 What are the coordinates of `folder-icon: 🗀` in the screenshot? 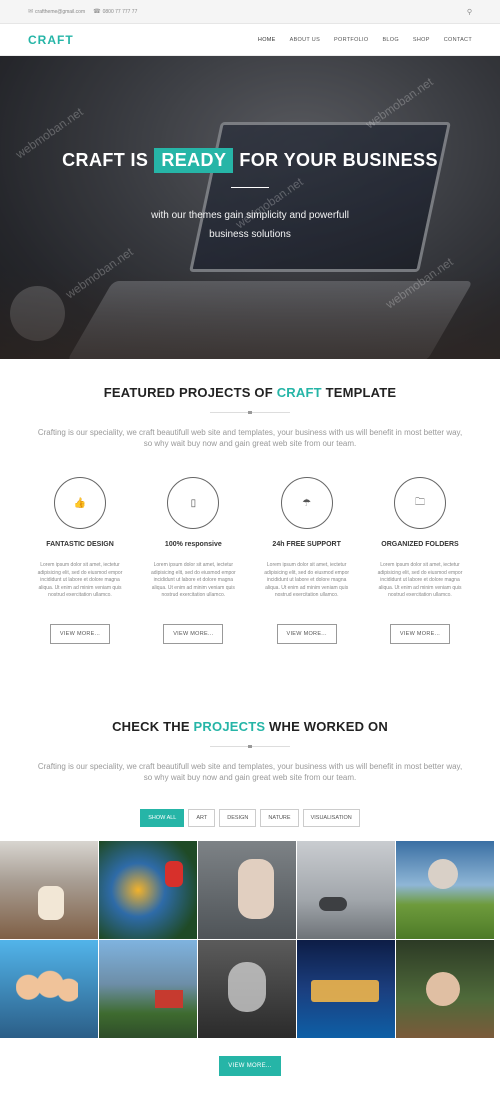 It's located at (419, 503).